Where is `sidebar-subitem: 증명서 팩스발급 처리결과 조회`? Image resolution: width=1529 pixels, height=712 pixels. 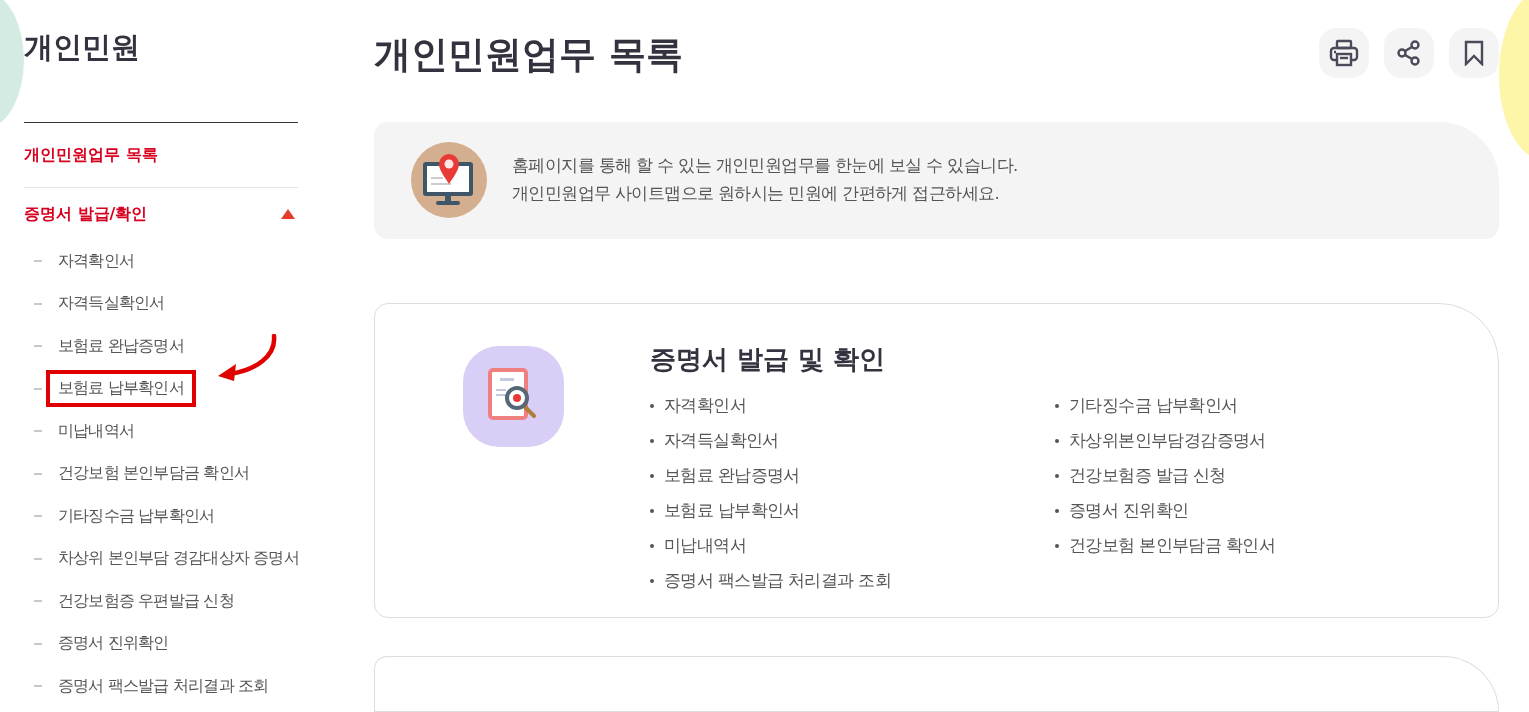
sidebar-subitem: 증명서 팩스발급 처리결과 조회 is located at coordinates (163, 686).